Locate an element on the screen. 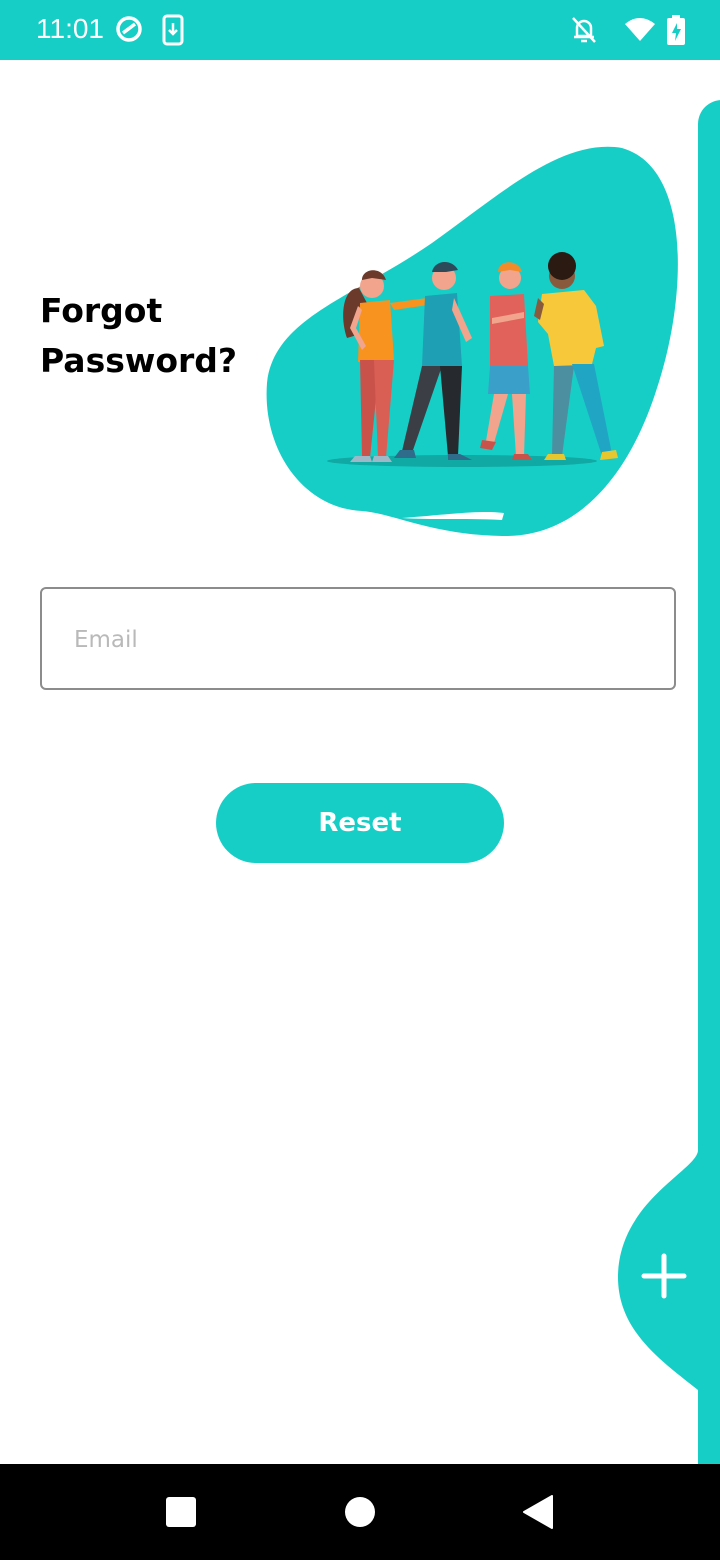  page-title: Forgot Password? is located at coordinates (138, 336).